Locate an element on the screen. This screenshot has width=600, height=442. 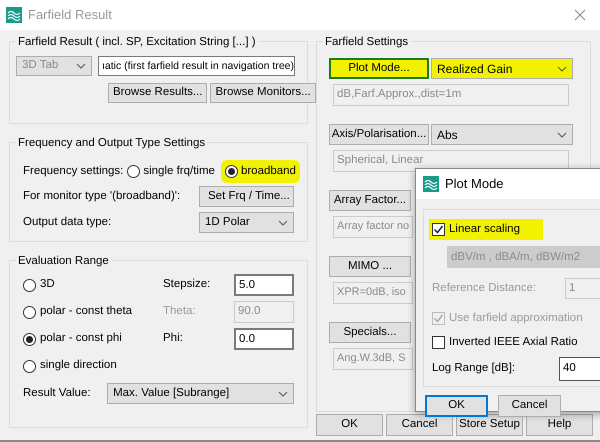
checkbox-label: Use farfield approximation is located at coordinates (516, 318).